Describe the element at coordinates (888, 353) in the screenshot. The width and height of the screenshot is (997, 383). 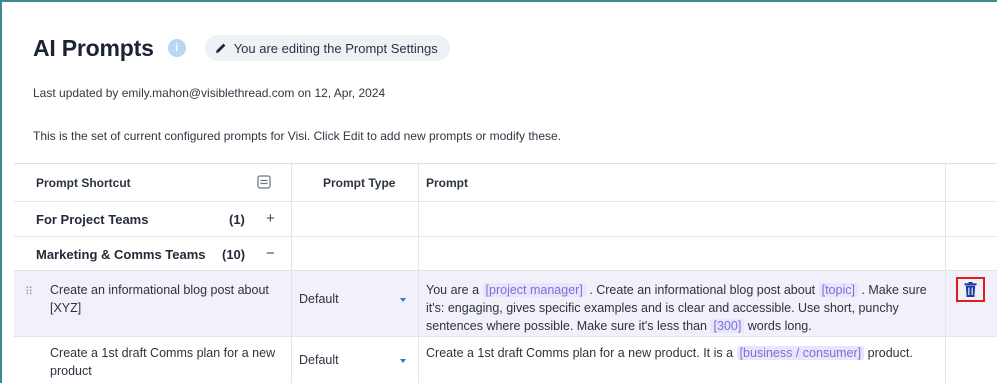
I see `prompt-text-part: product.` at that location.